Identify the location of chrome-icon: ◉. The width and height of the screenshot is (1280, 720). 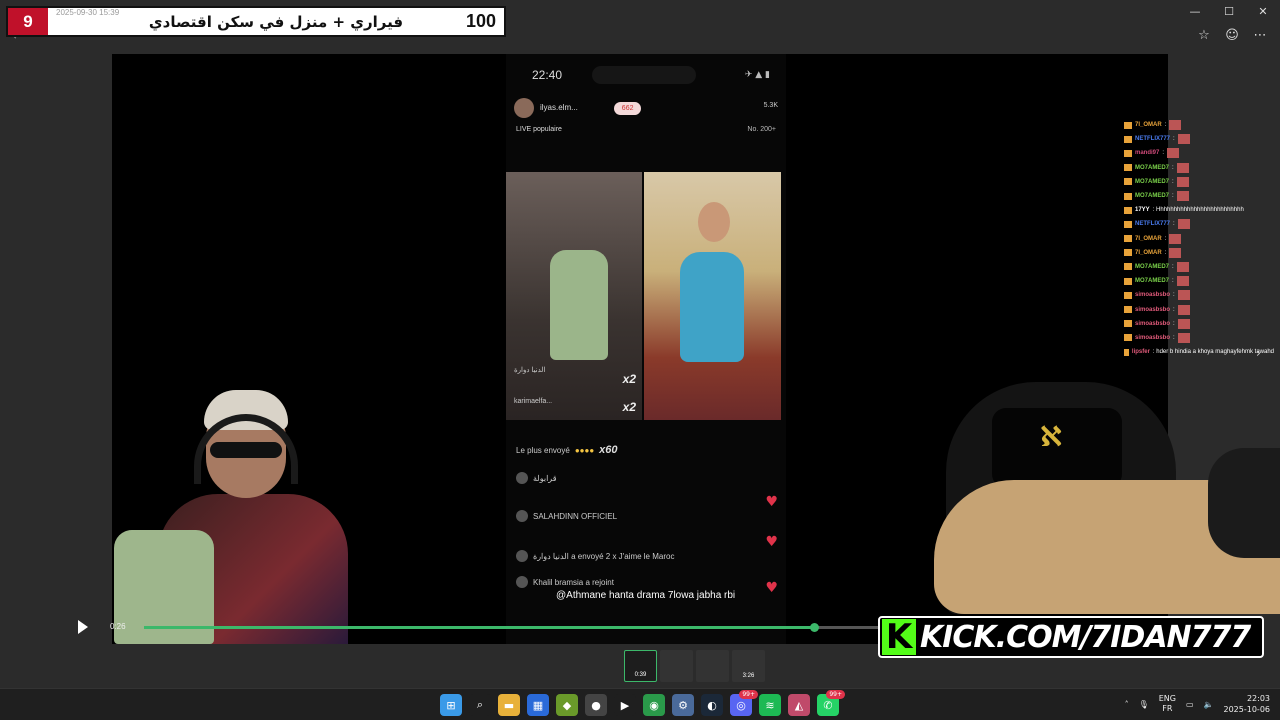
(654, 705).